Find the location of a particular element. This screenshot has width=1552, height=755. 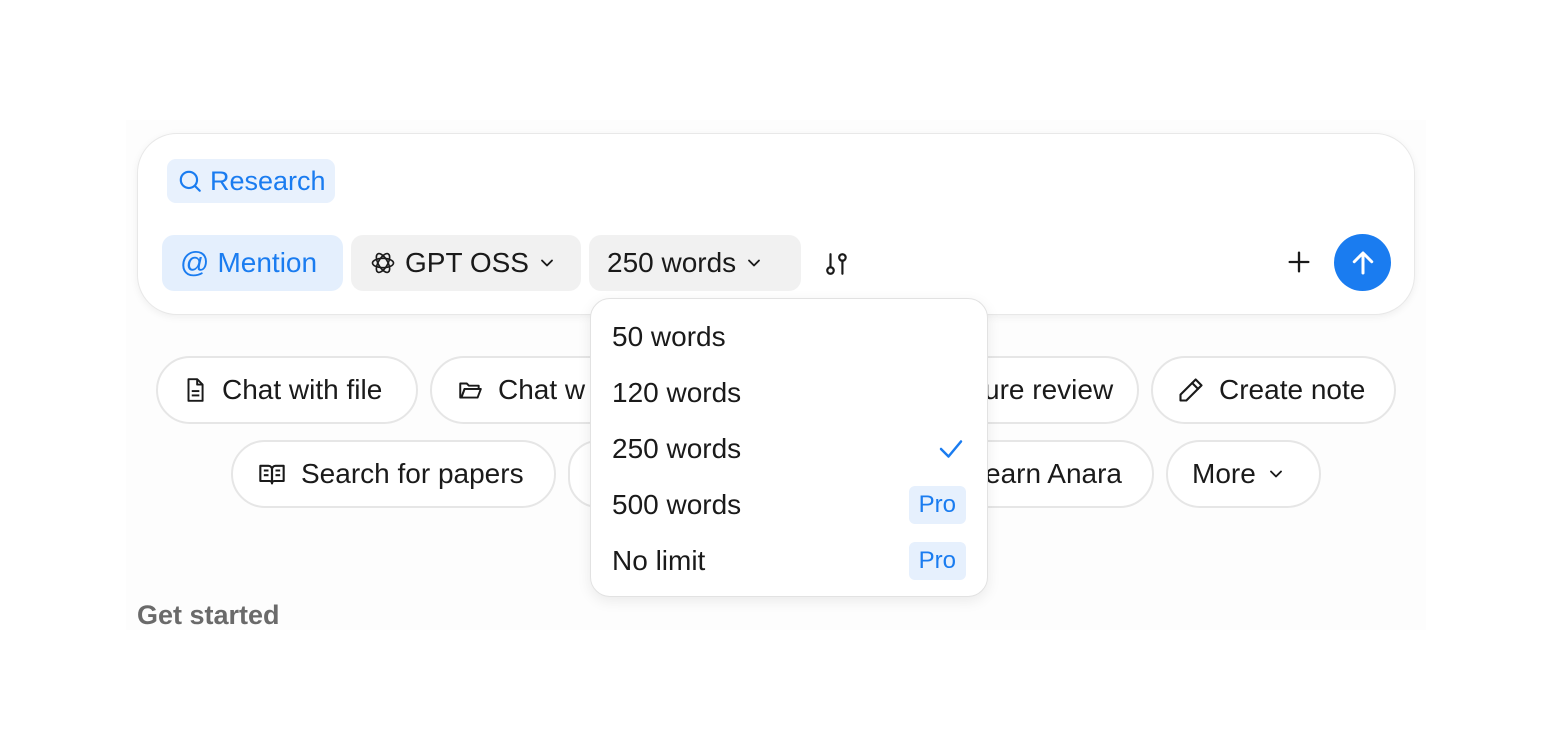

create-note-label: Create note is located at coordinates (1292, 389).